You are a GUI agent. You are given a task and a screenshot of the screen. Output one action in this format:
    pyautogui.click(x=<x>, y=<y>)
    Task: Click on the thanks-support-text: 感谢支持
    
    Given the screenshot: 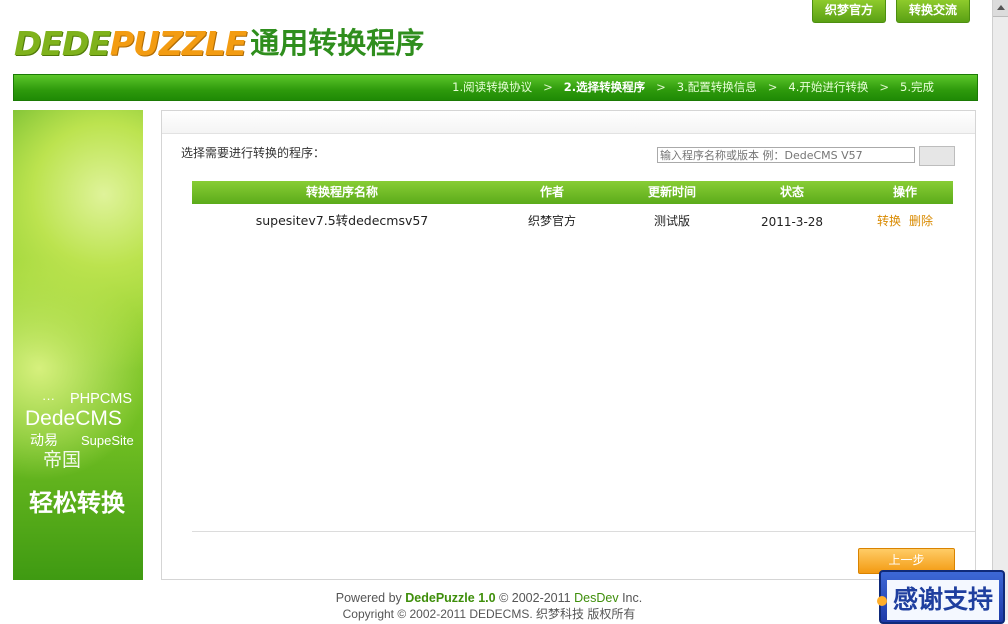 What is the action you would take?
    pyautogui.click(x=943, y=600)
    